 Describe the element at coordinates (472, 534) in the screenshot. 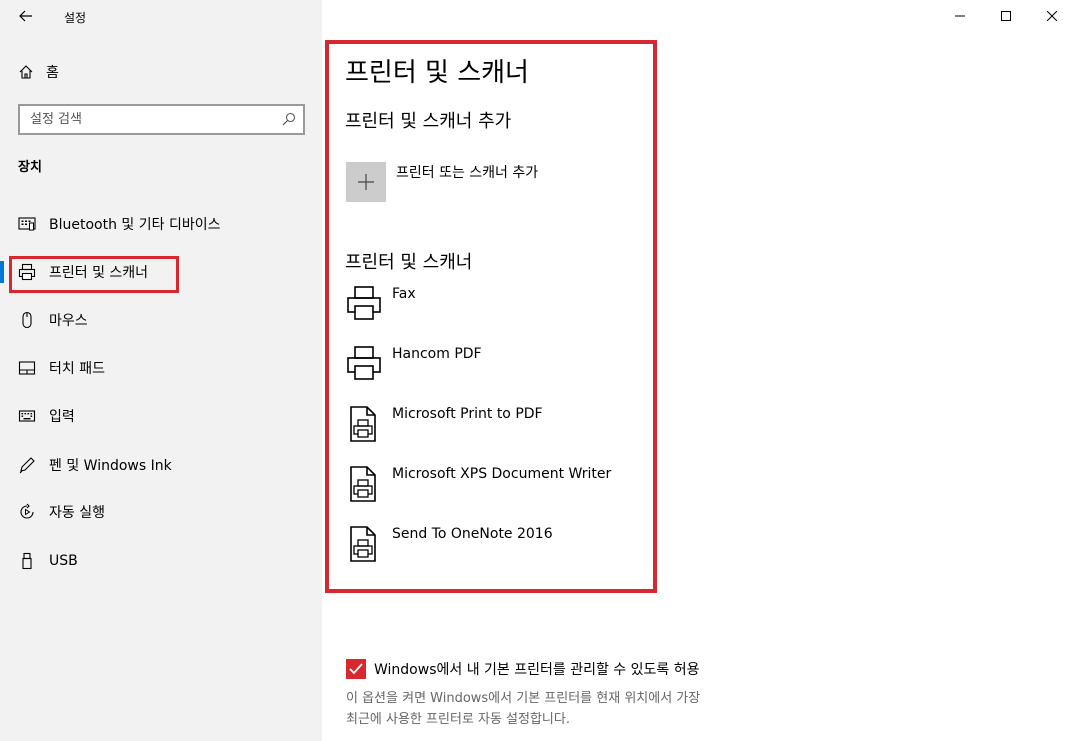

I see `printer-name: Send To OneNote 2016` at that location.